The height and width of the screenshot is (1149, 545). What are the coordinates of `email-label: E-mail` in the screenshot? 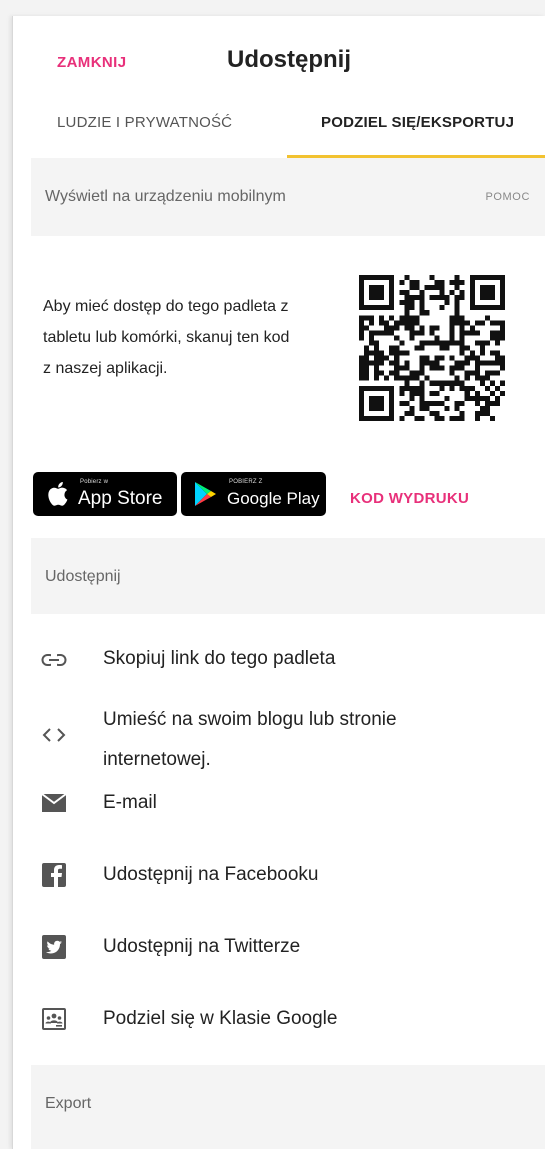 It's located at (130, 802).